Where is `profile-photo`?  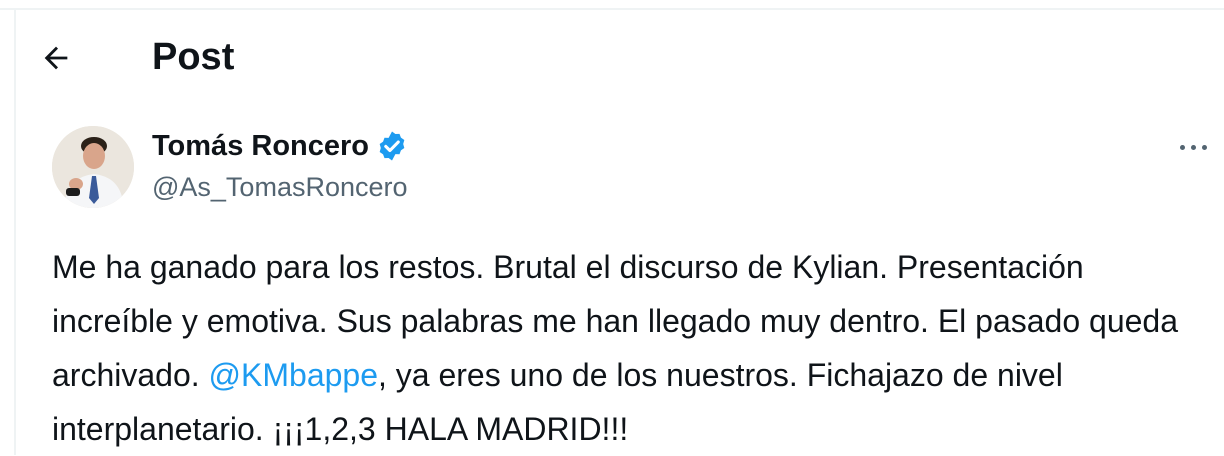
profile-photo is located at coordinates (93, 167).